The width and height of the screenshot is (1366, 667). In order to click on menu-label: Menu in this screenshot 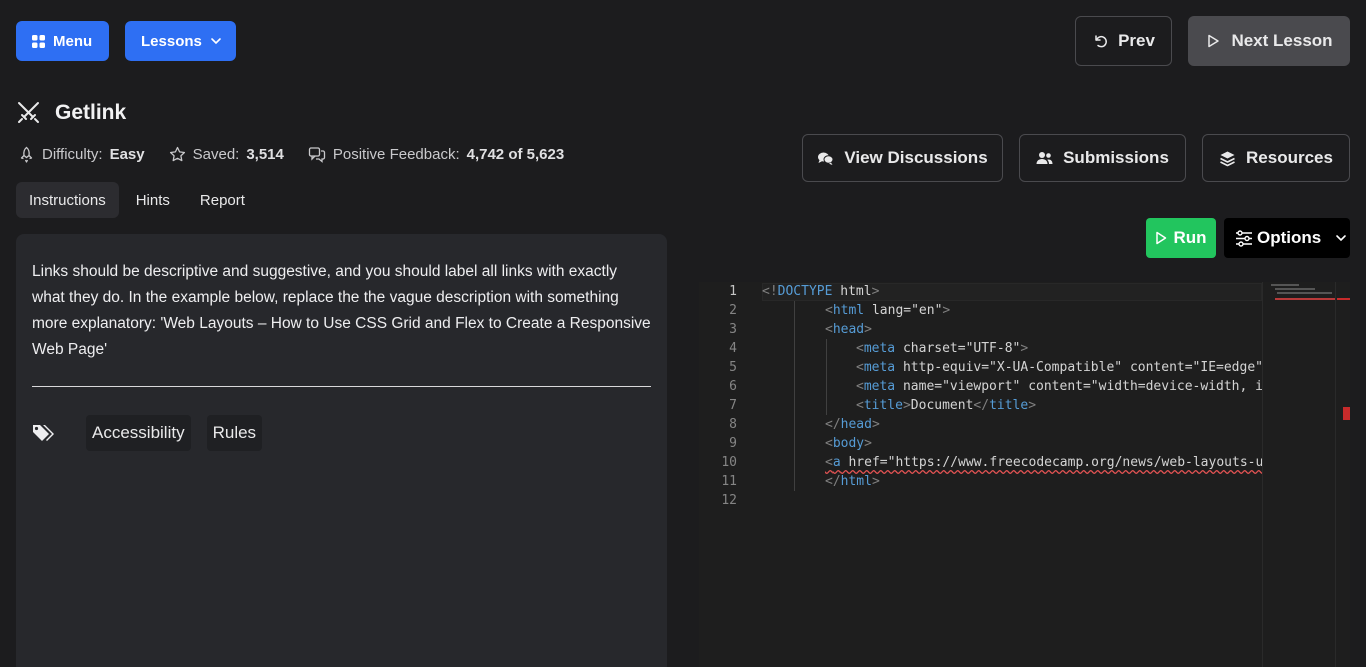, I will do `click(73, 41)`.